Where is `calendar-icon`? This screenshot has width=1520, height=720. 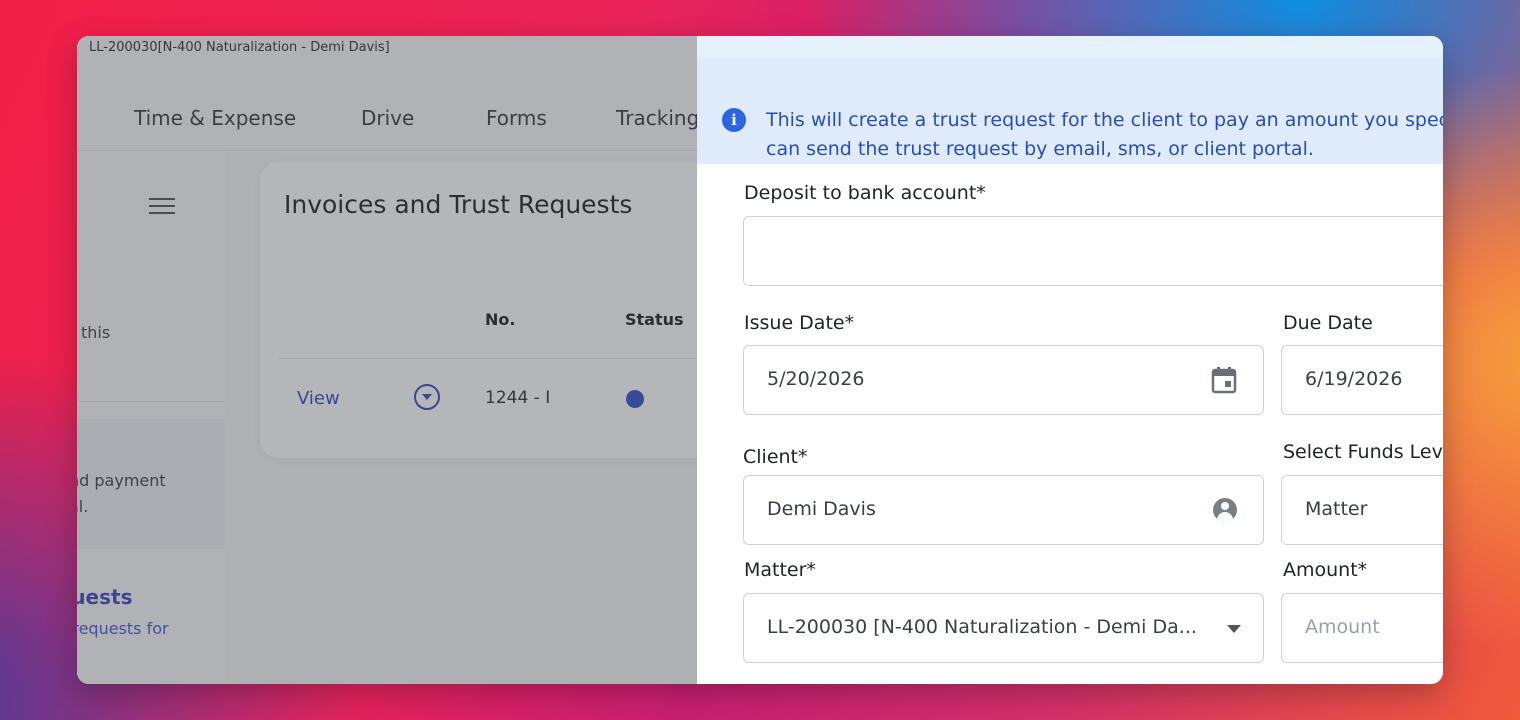
calendar-icon is located at coordinates (1224, 380).